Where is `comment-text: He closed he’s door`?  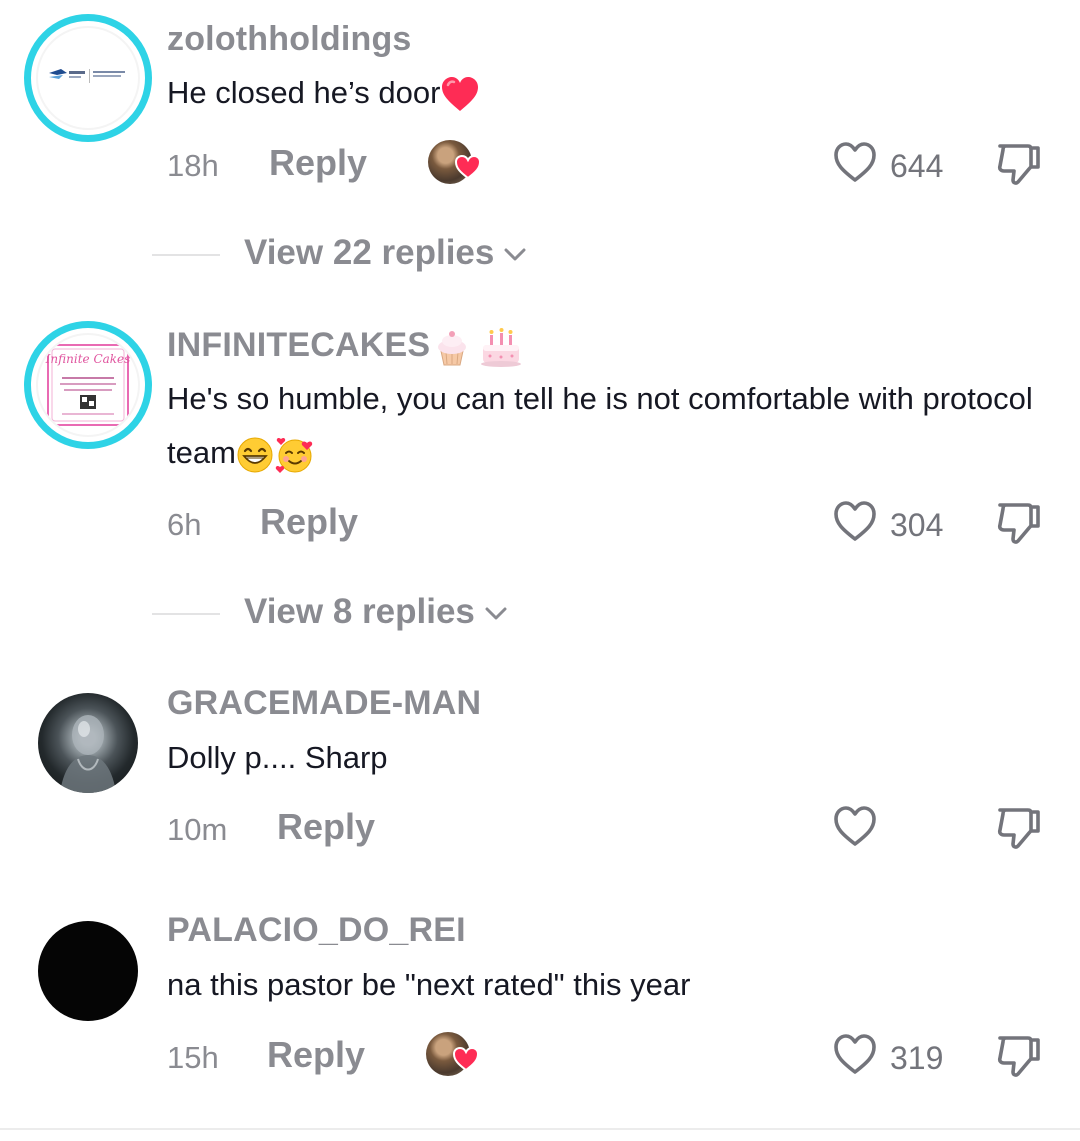
comment-text: He closed he’s door is located at coordinates (602, 93).